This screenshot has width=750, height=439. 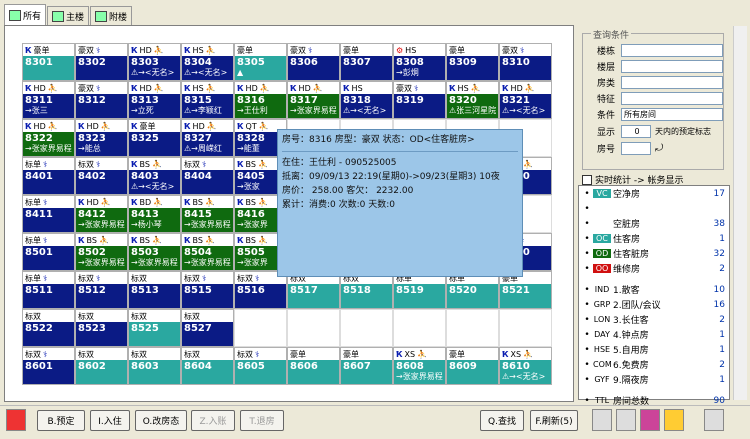 What do you see at coordinates (672, 114) in the screenshot?
I see `condition-input: 所有房间` at bounding box center [672, 114].